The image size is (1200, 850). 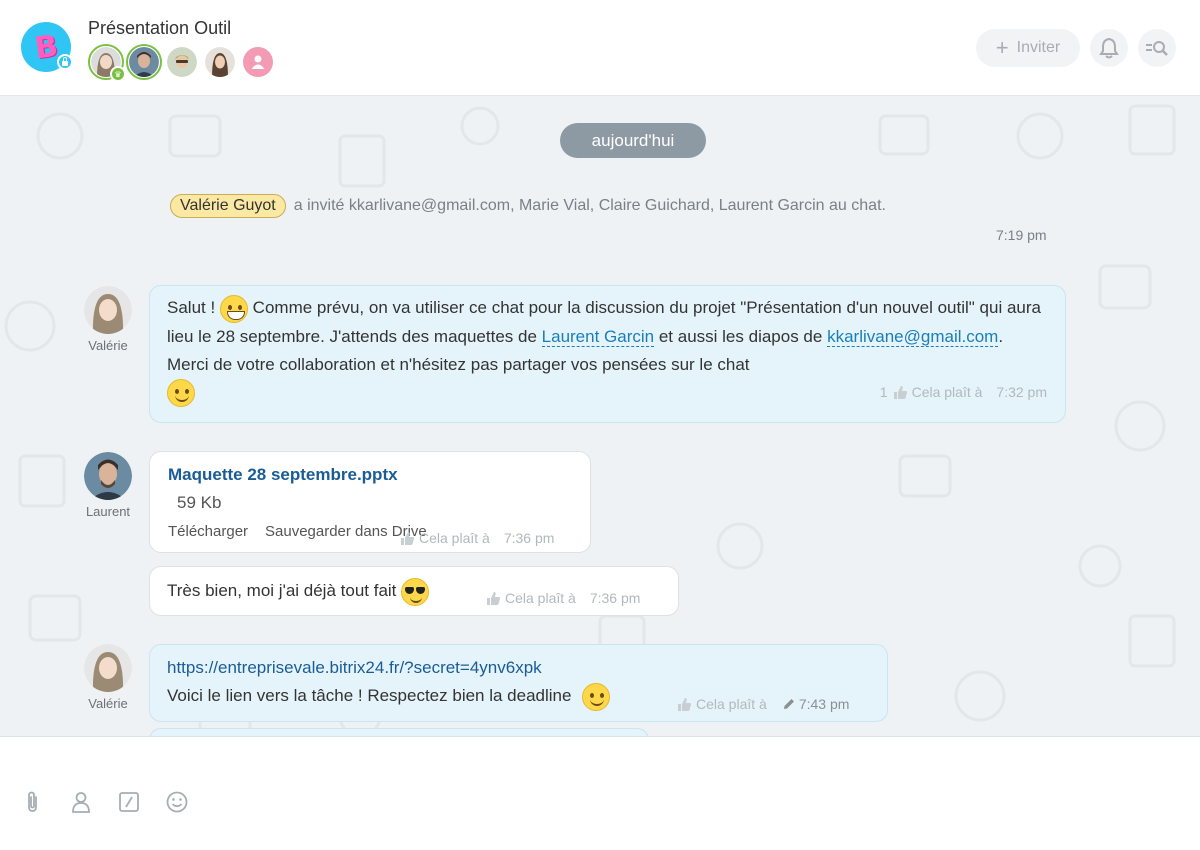 What do you see at coordinates (108, 511) in the screenshot?
I see `author-name: Laurent` at bounding box center [108, 511].